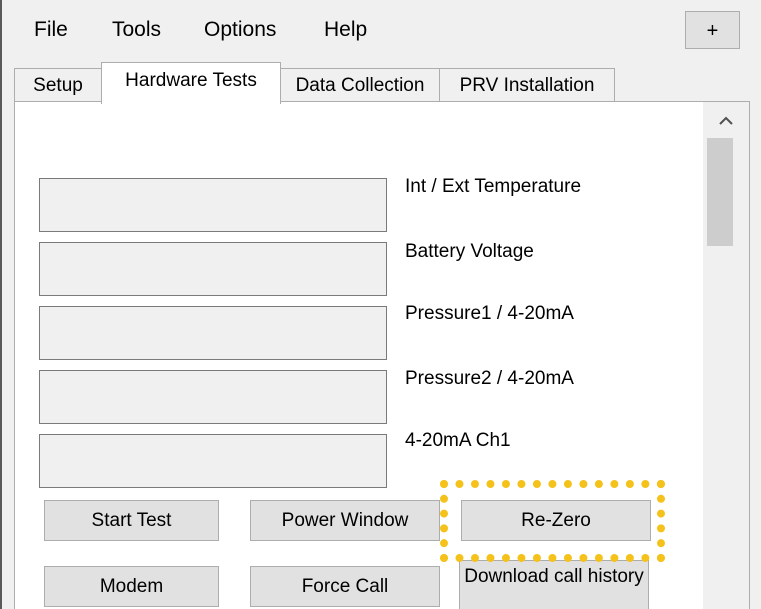  What do you see at coordinates (58, 86) in the screenshot?
I see `tab-setup: Setup` at bounding box center [58, 86].